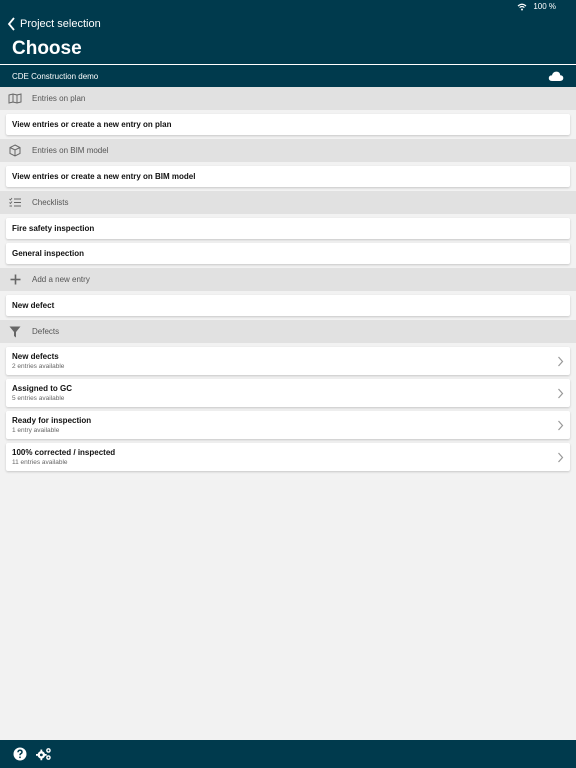 This screenshot has height=768, width=576. I want to click on cloud-icon, so click(556, 76).